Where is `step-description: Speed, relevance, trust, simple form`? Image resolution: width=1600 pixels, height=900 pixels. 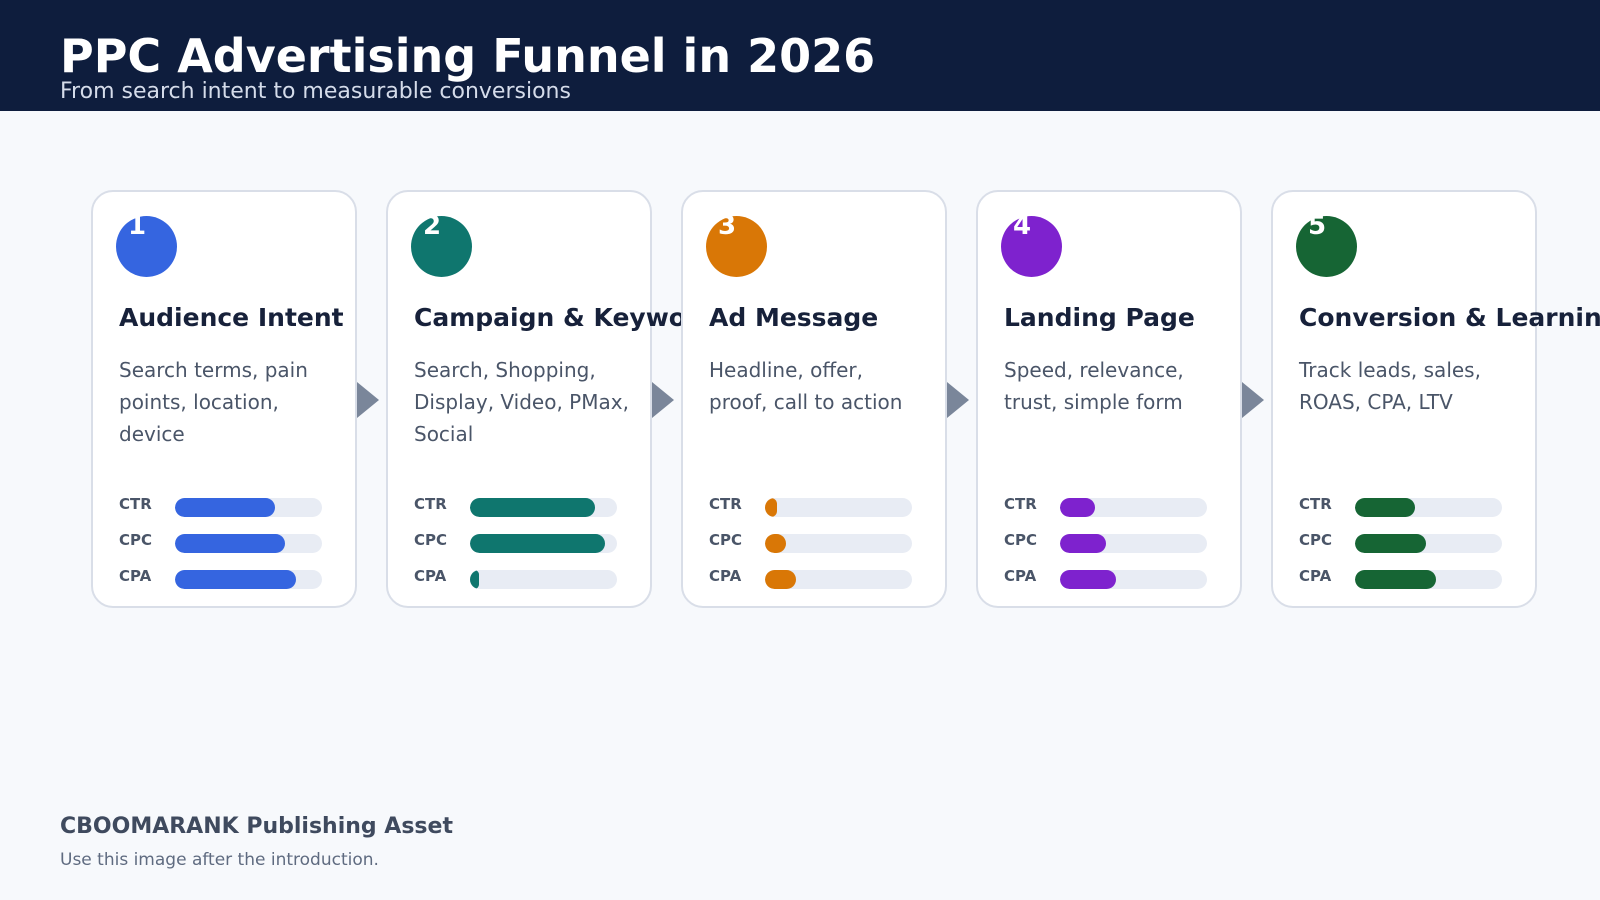 step-description: Speed, relevance, trust, simple form is located at coordinates (1094, 386).